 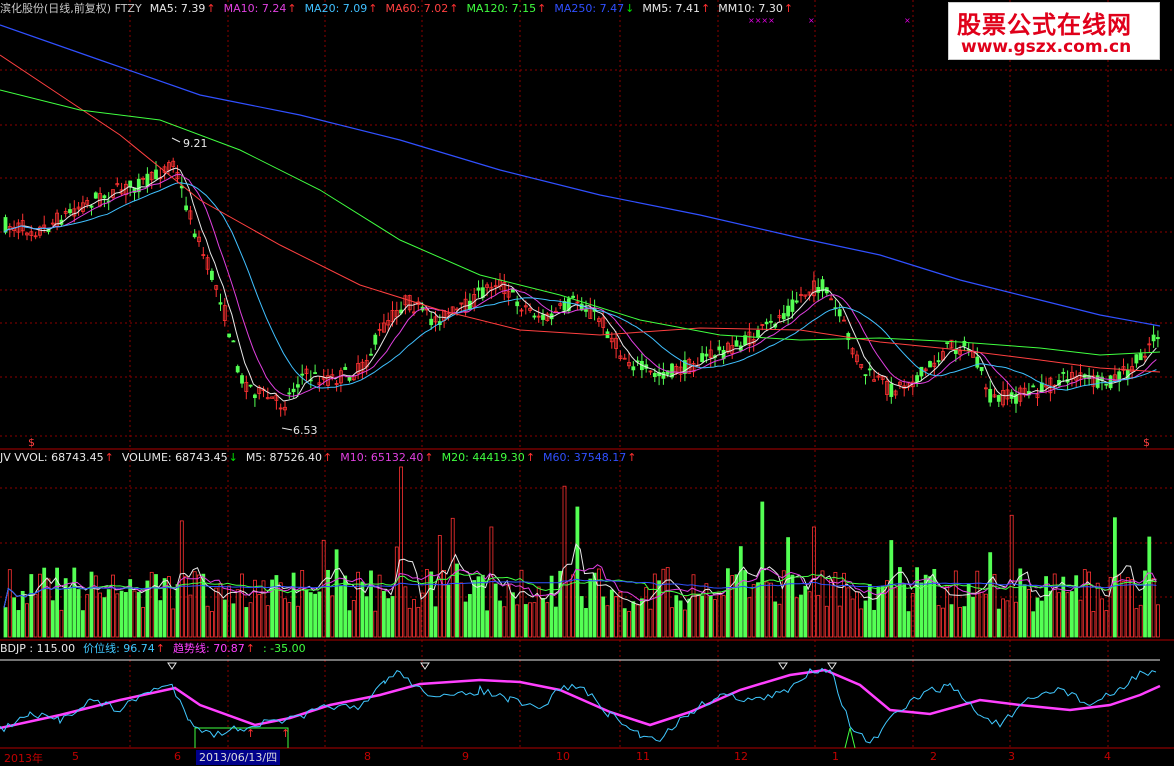 What do you see at coordinates (741, 756) in the screenshot?
I see `time-axis-label: 12` at bounding box center [741, 756].